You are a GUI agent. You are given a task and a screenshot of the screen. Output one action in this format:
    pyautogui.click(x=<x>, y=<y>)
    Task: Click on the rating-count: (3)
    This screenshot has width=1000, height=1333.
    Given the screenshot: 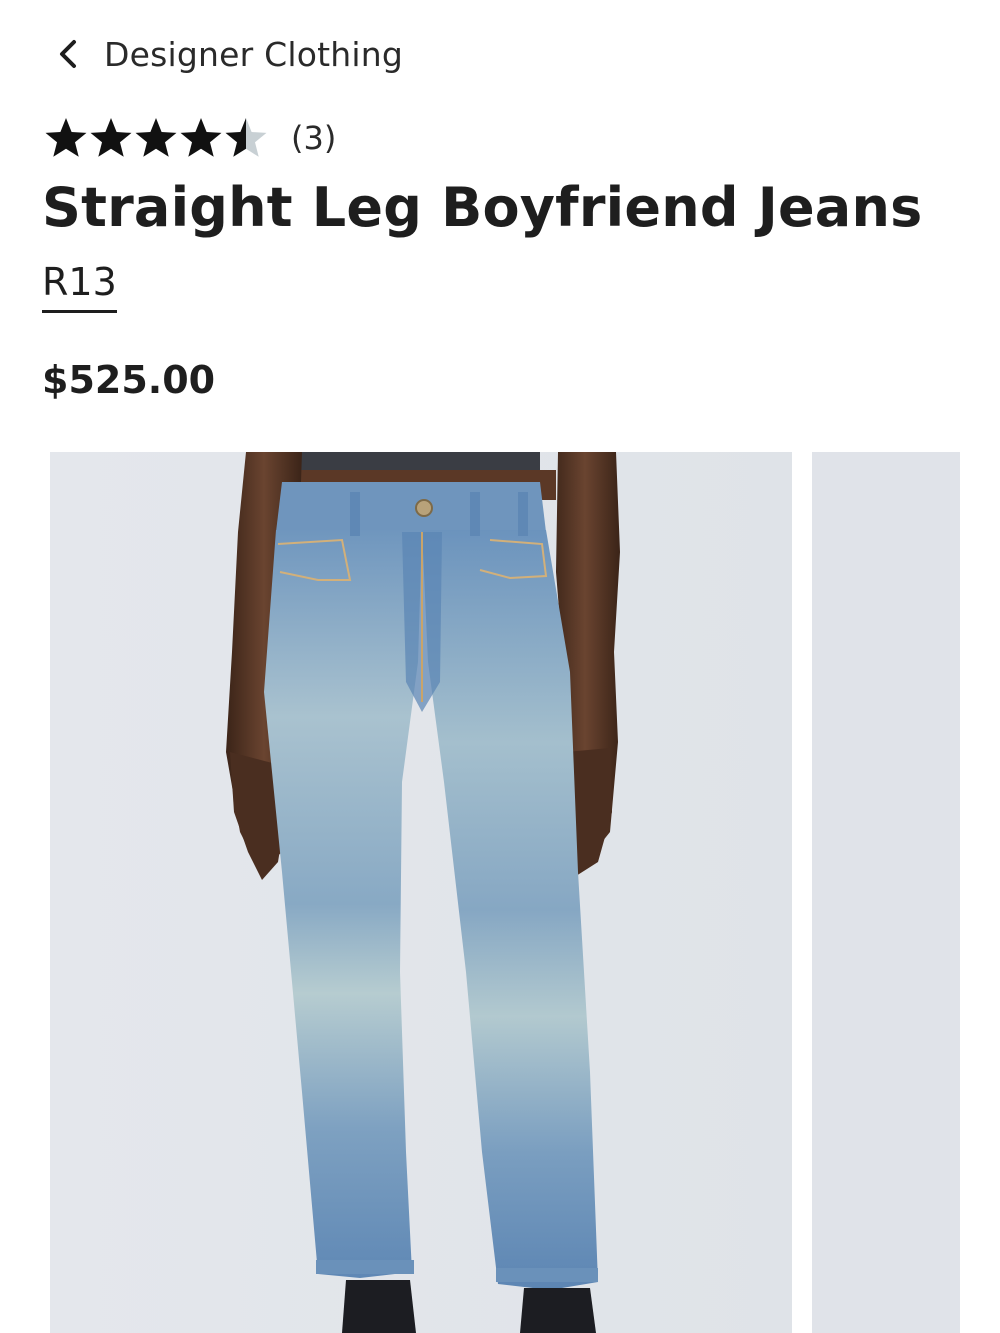 What is the action you would take?
    pyautogui.click(x=314, y=138)
    